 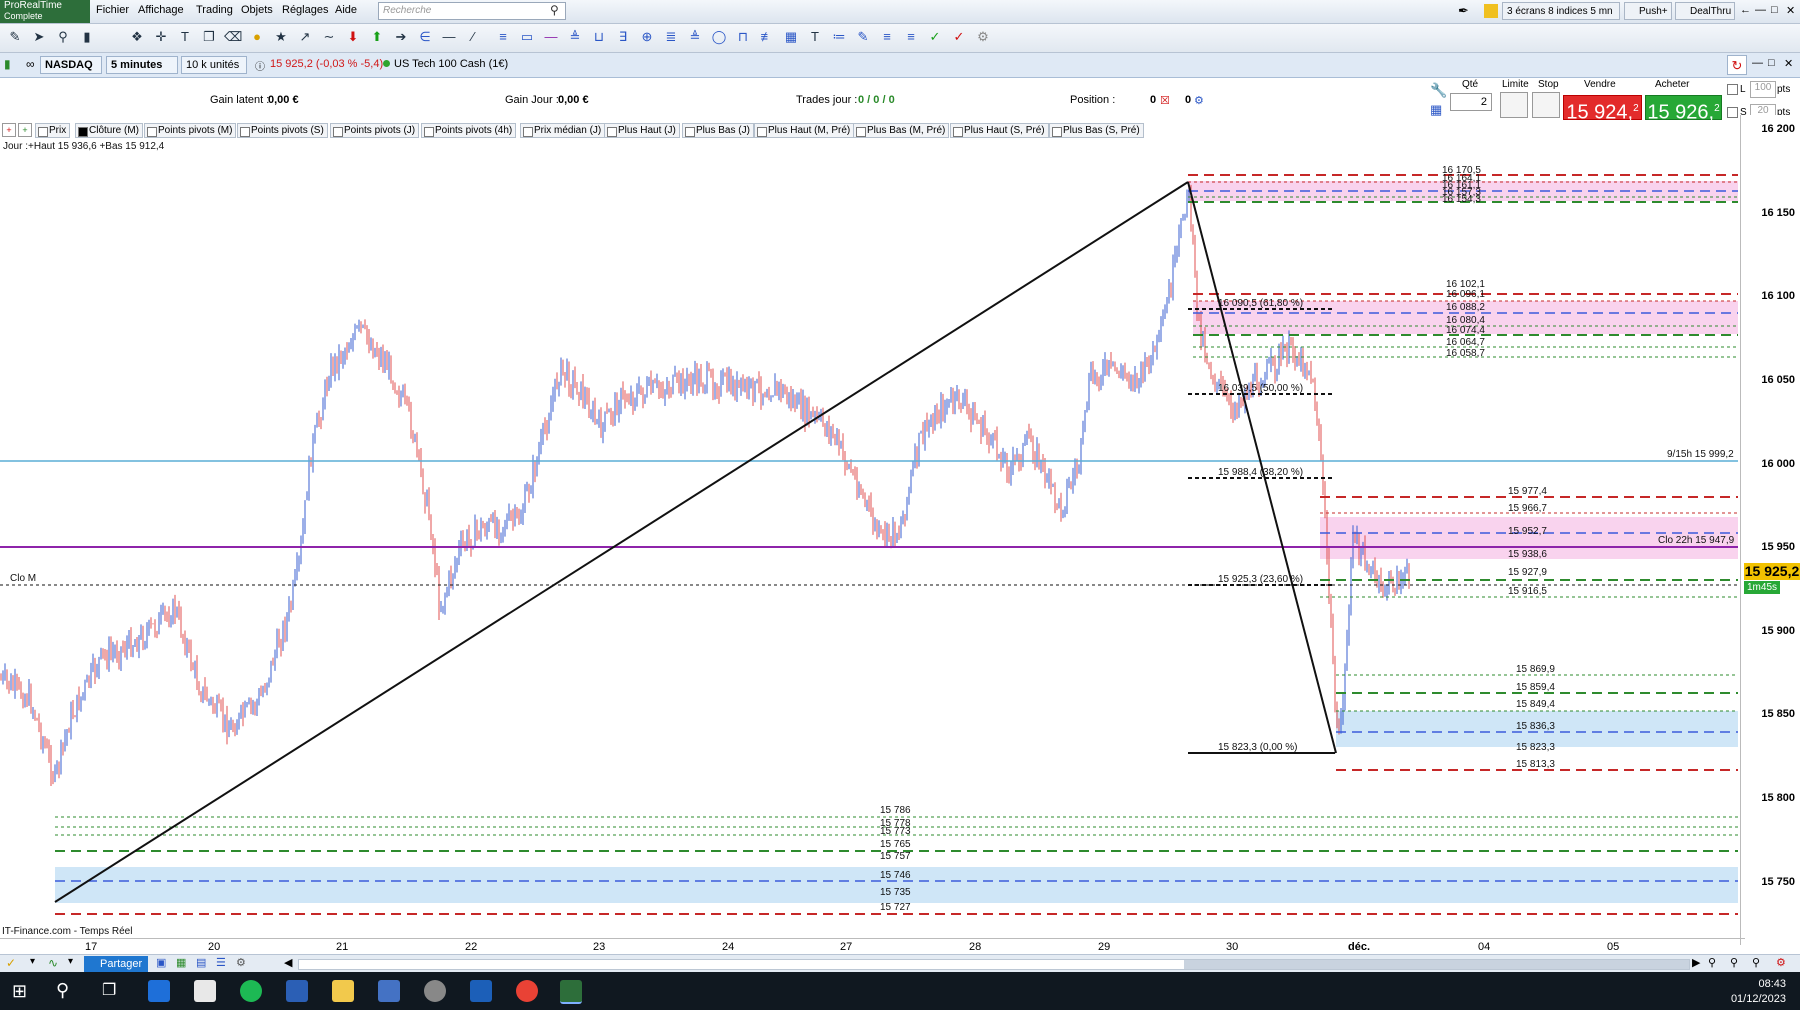 I want to click on toggle-plus-haut-s: Plus Haut (S, Pré), so click(x=999, y=130).